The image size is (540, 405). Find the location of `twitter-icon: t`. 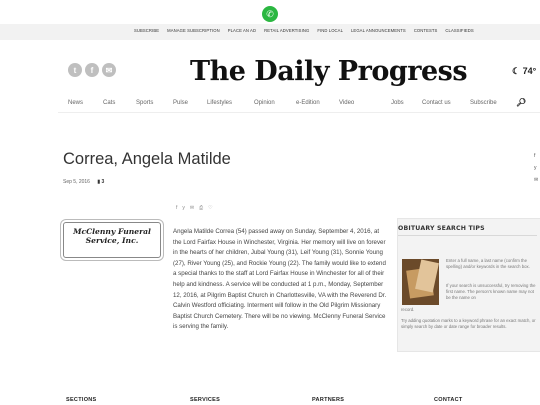

twitter-icon: t is located at coordinates (75, 70).